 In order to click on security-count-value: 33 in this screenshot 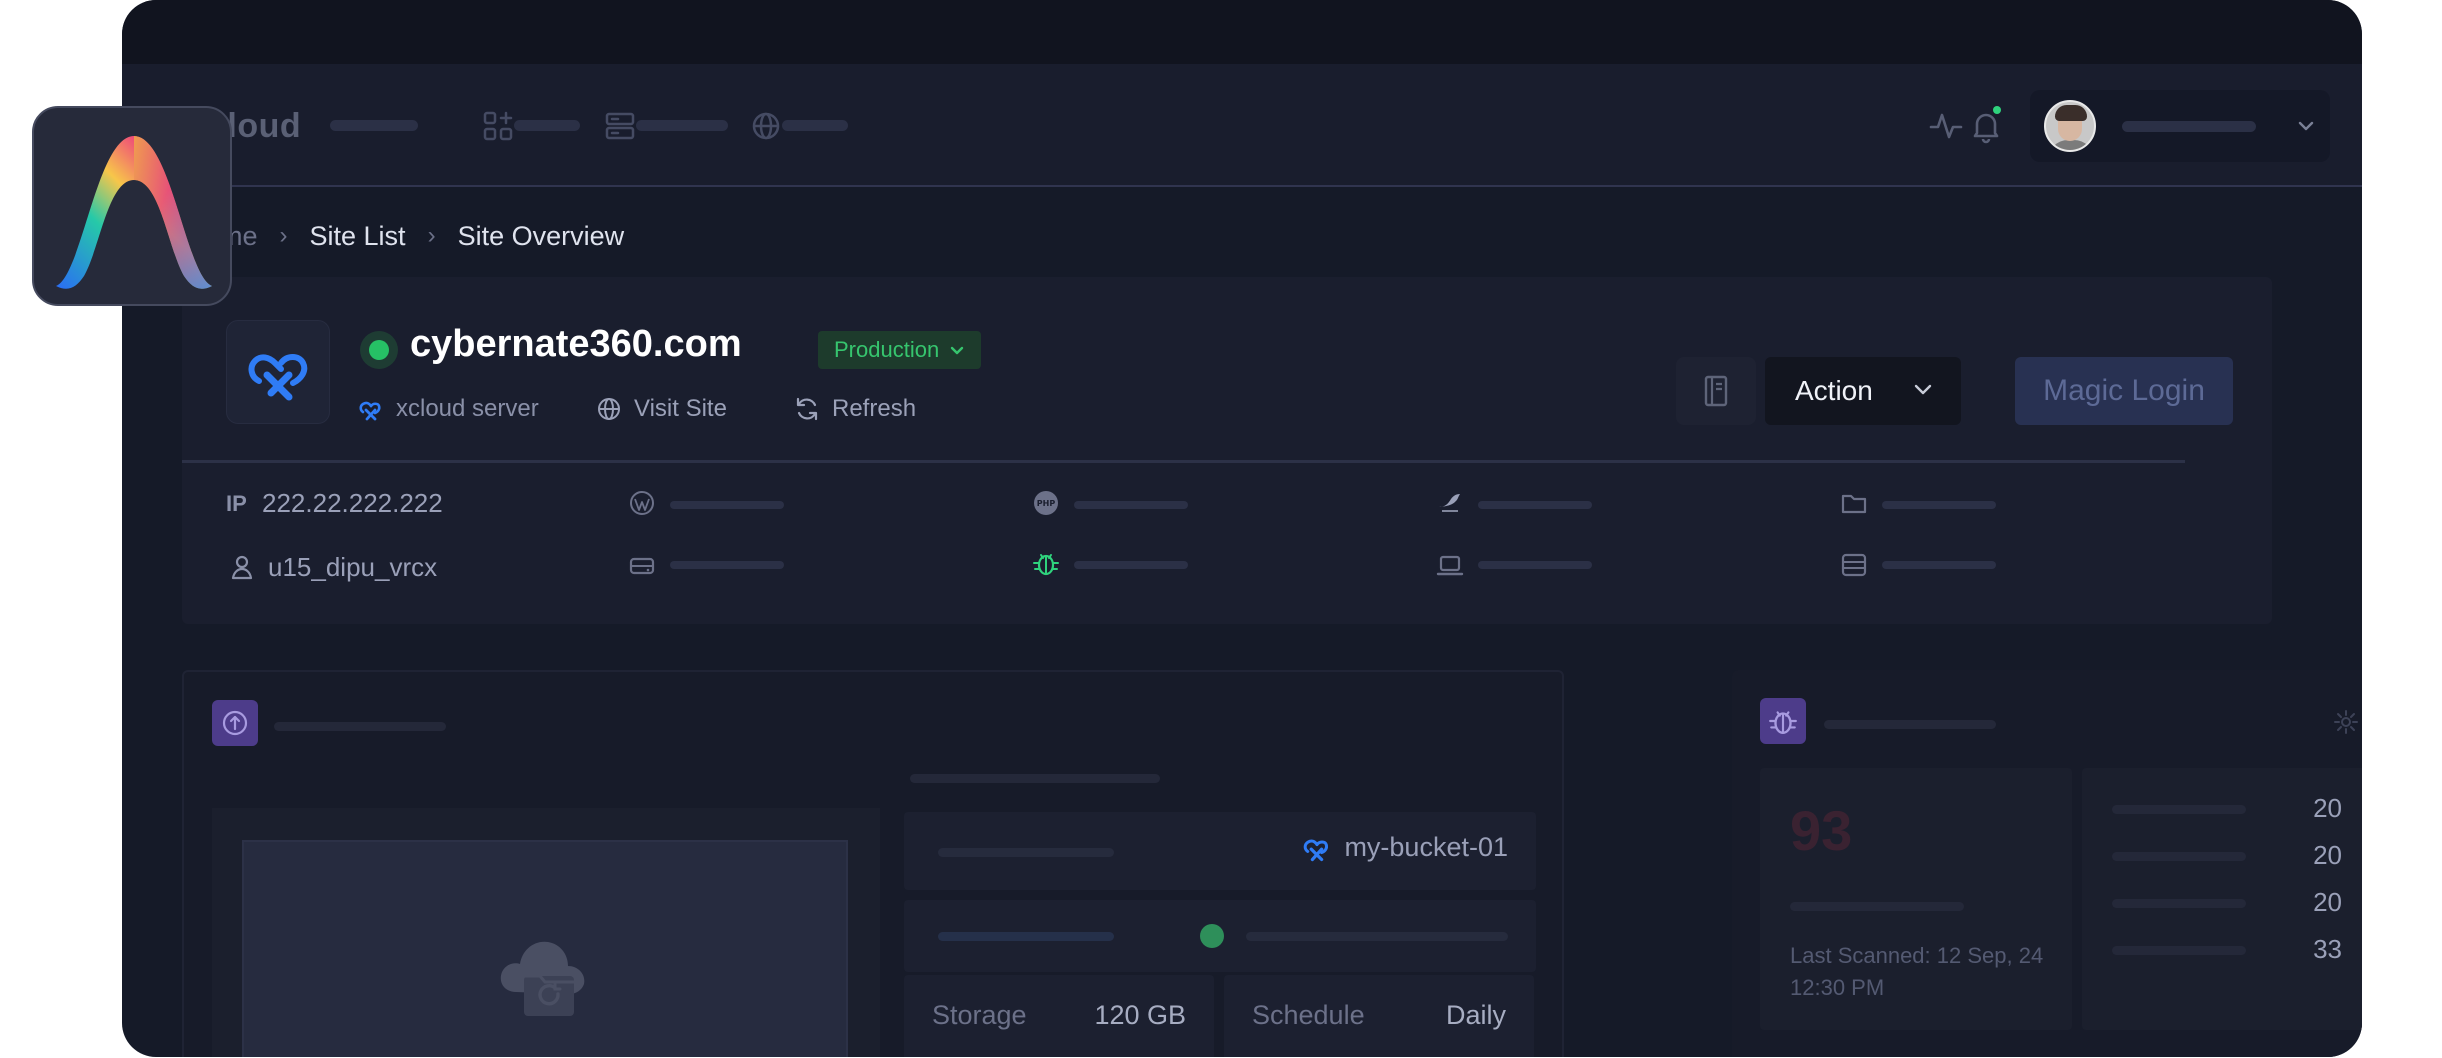, I will do `click(2327, 949)`.